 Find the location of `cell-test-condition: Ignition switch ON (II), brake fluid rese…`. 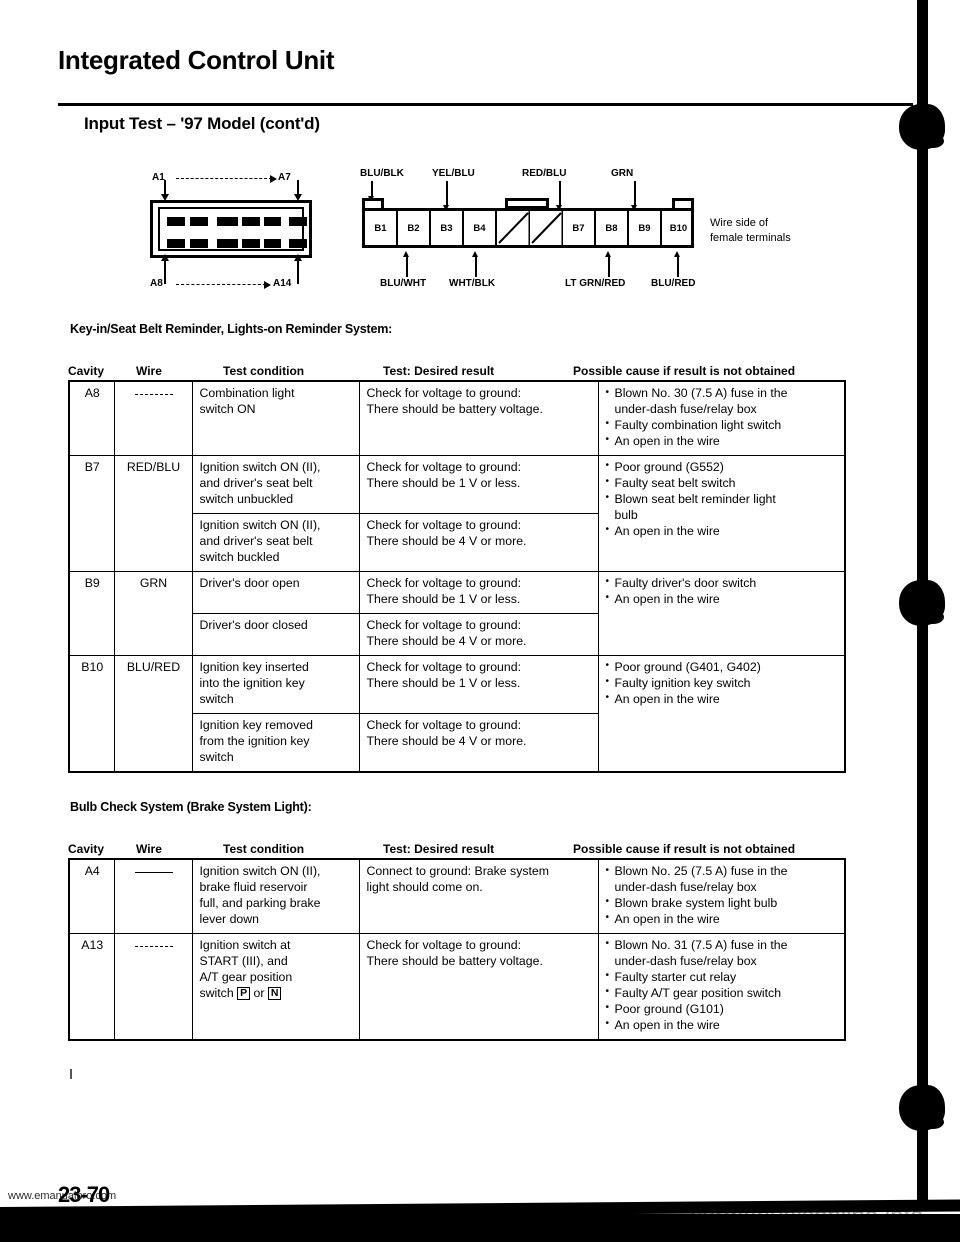

cell-test-condition: Ignition switch ON (II), brake fluid rese… is located at coordinates (275, 896).